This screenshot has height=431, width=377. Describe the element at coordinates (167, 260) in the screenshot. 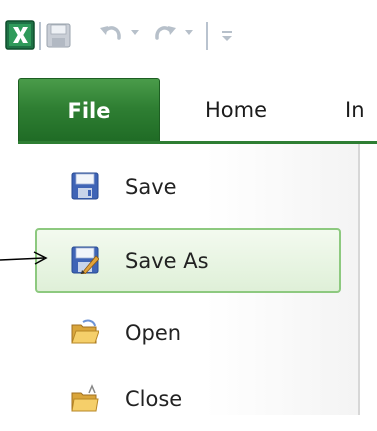

I see `menu-item-label: Save As` at that location.